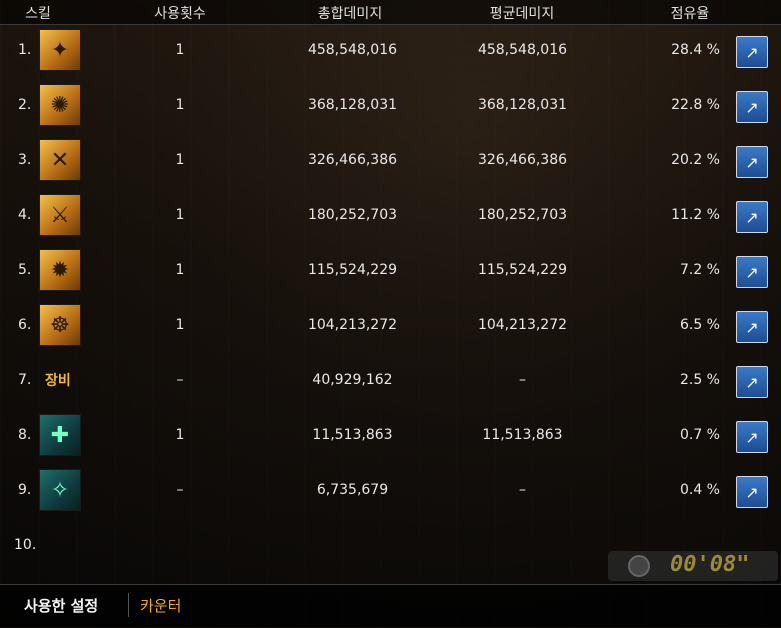 The image size is (781, 628). Describe the element at coordinates (352, 270) in the screenshot. I see `row-total: 115,524,229` at that location.